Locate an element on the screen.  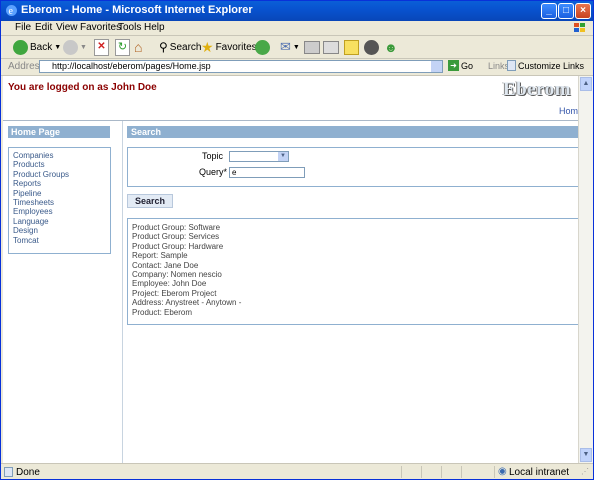
main-header: Search is located at coordinates (352, 132).